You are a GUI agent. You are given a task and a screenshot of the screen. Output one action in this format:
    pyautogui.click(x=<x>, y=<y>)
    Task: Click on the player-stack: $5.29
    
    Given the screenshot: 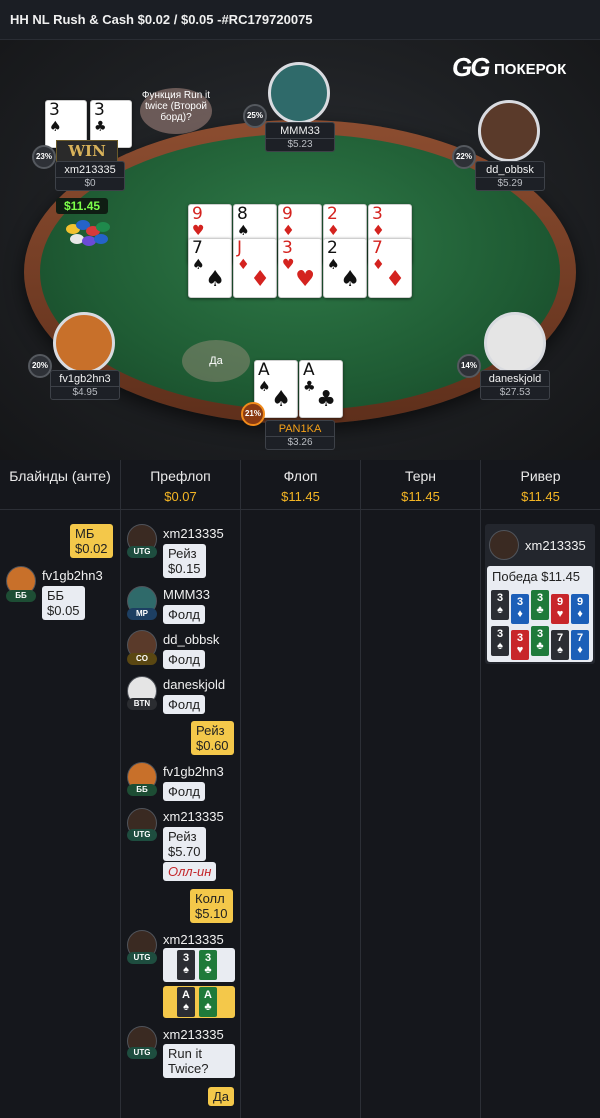 What is the action you would take?
    pyautogui.click(x=510, y=183)
    